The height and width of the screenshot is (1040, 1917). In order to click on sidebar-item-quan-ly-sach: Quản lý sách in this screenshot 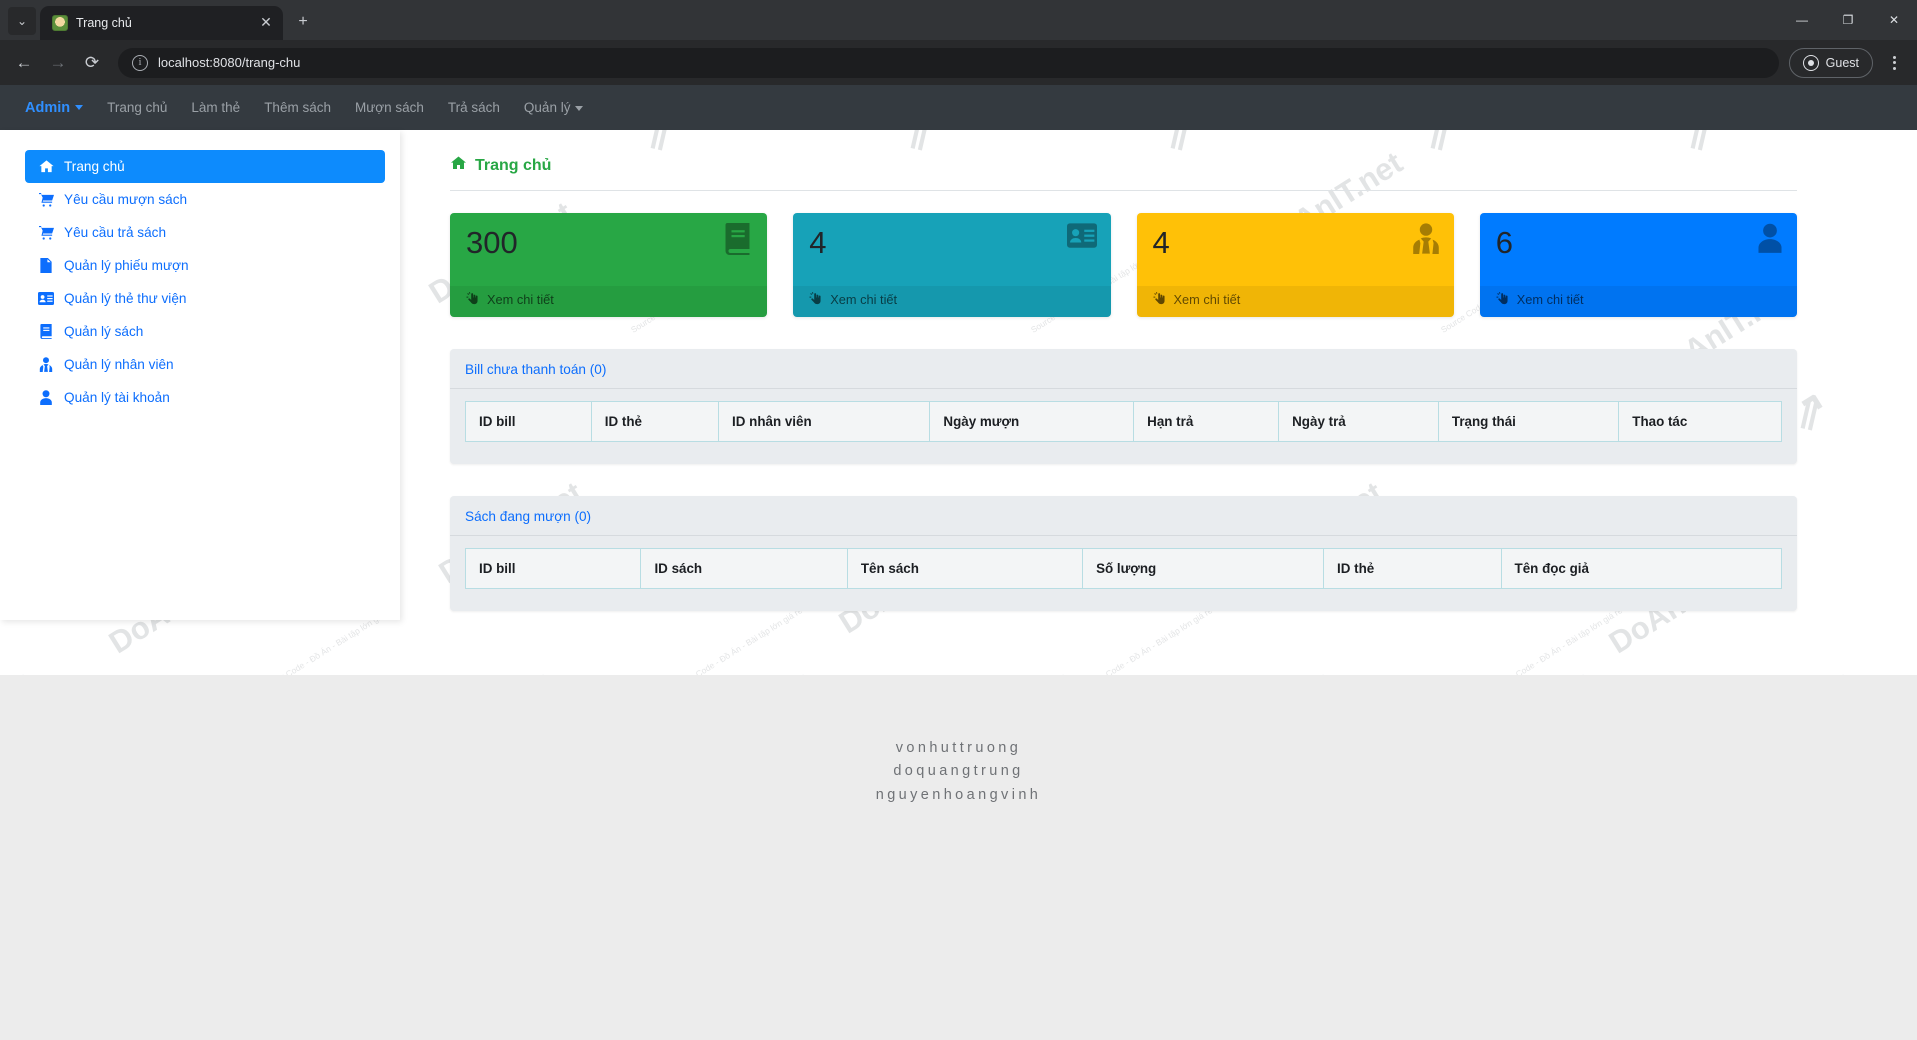, I will do `click(205, 331)`.